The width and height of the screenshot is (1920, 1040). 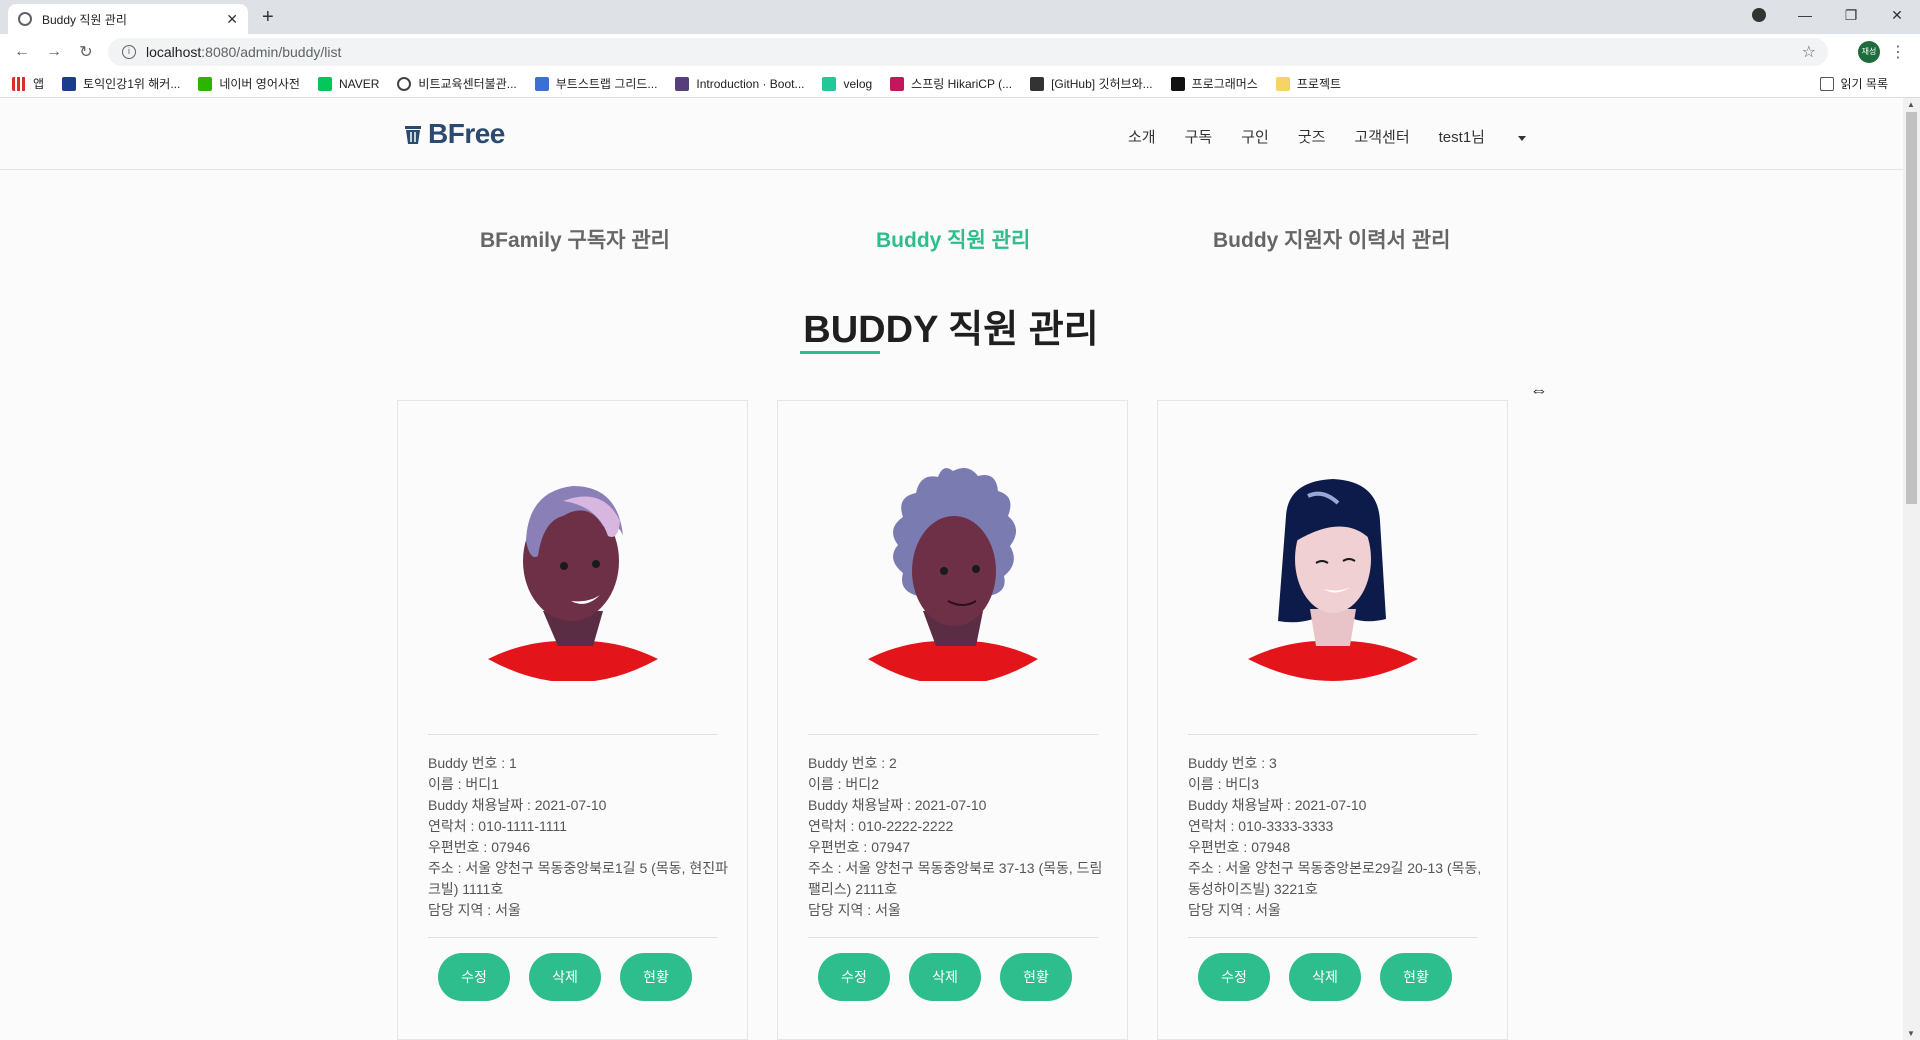 I want to click on bootstrap-icon, so click(x=682, y=83).